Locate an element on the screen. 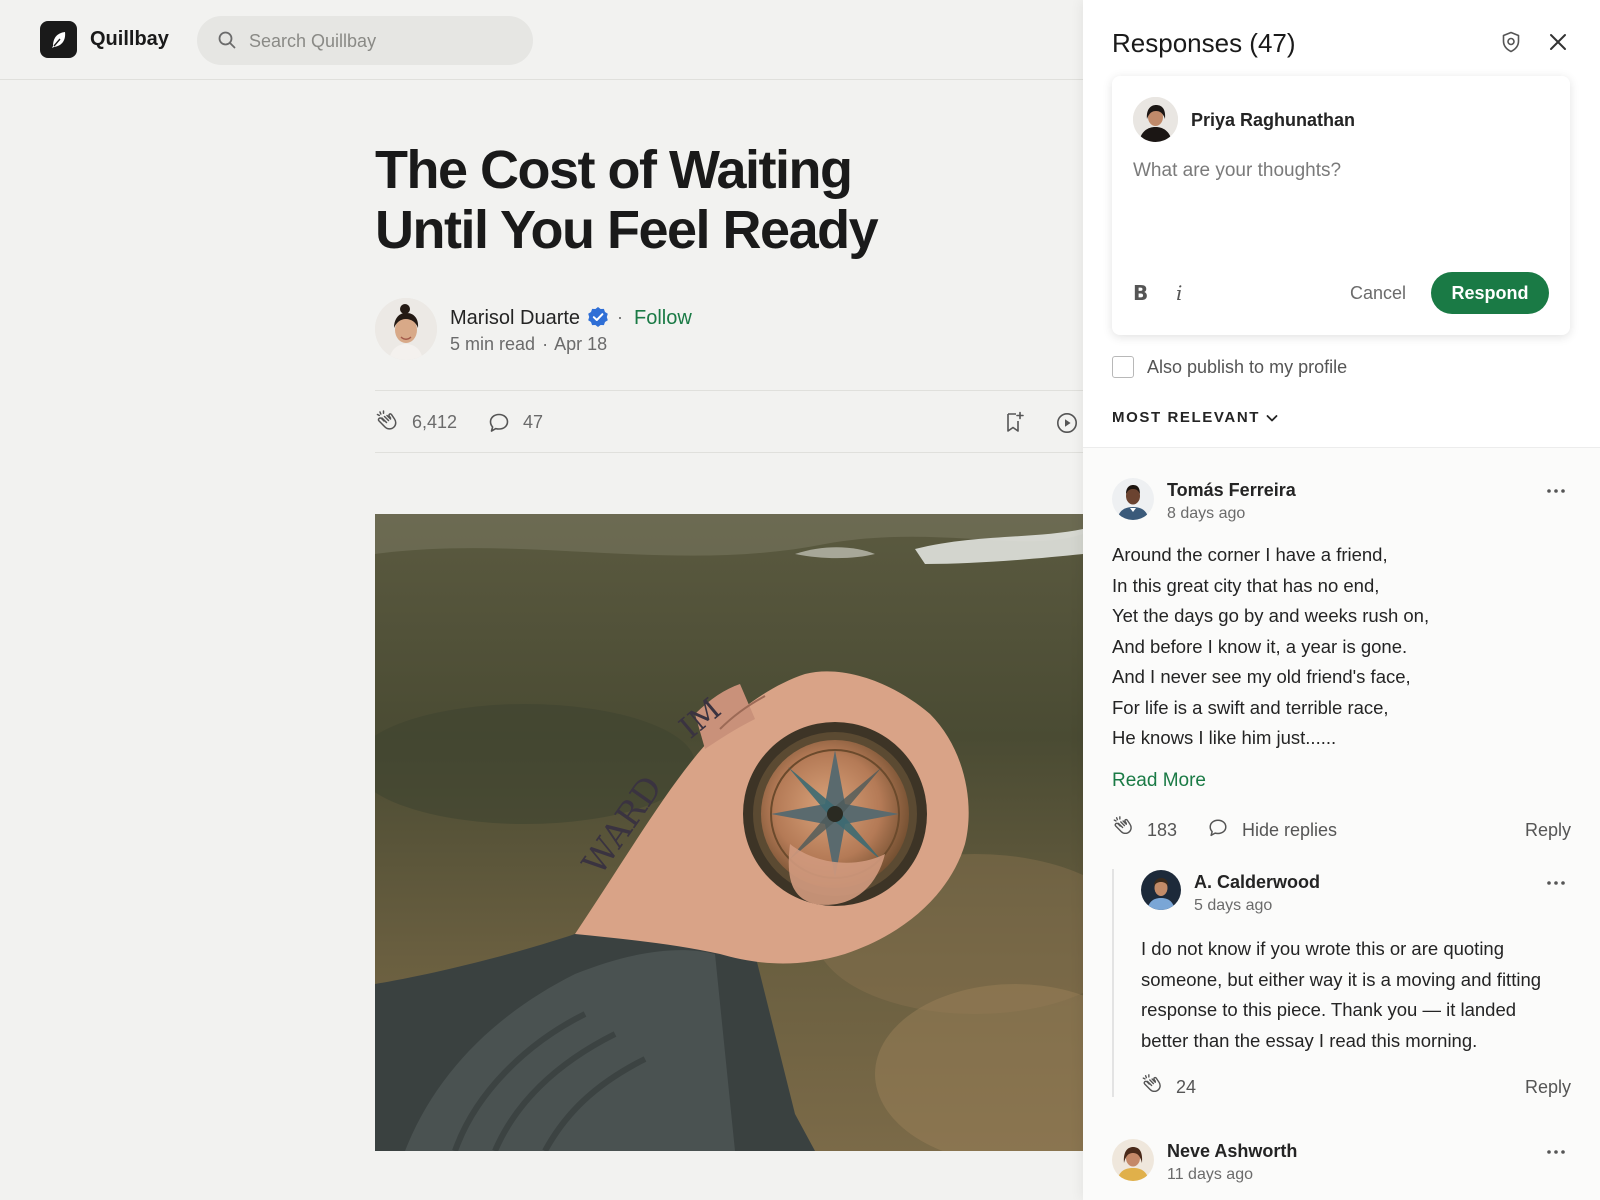 This screenshot has width=1600, height=1200. read-more-link: Read More is located at coordinates (1159, 781).